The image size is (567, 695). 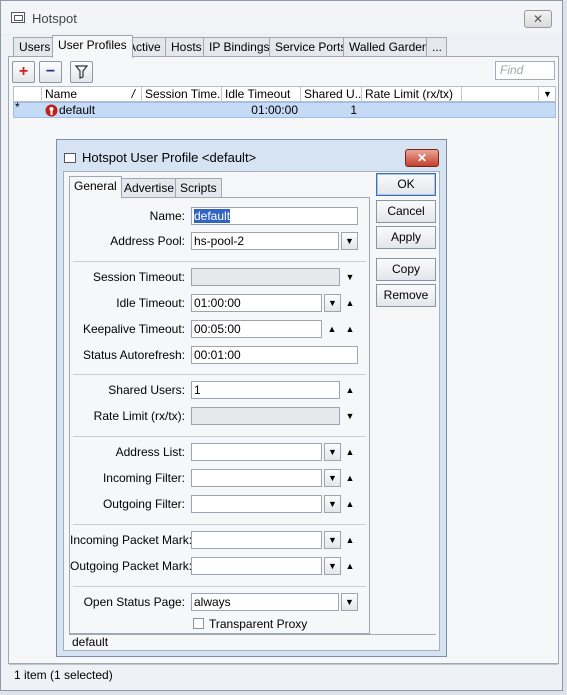 What do you see at coordinates (95, 187) in the screenshot?
I see `tab-general: General` at bounding box center [95, 187].